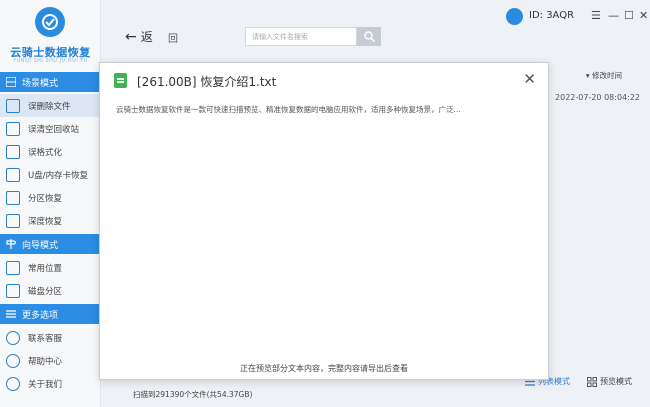 This screenshot has width=650, height=407. I want to click on section-more-options: 更多选项, so click(50, 314).